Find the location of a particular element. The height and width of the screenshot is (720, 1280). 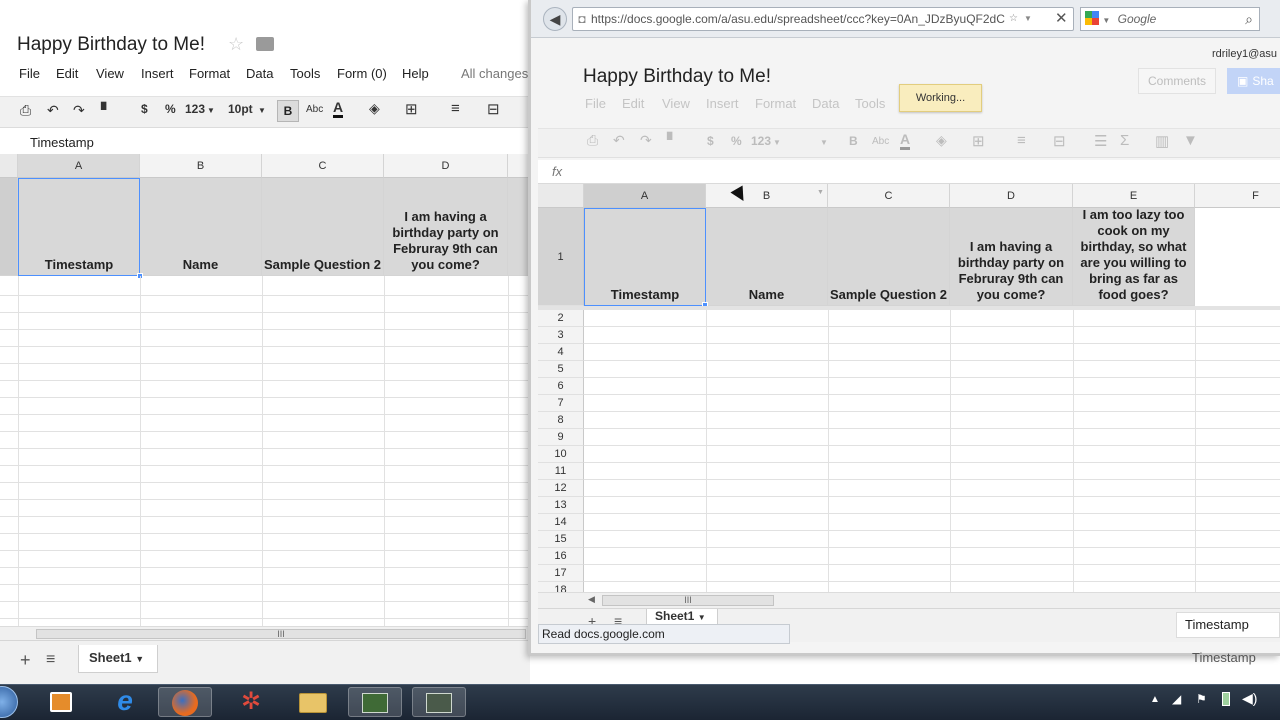

flag-icon: ⚑ is located at coordinates (1201, 699).